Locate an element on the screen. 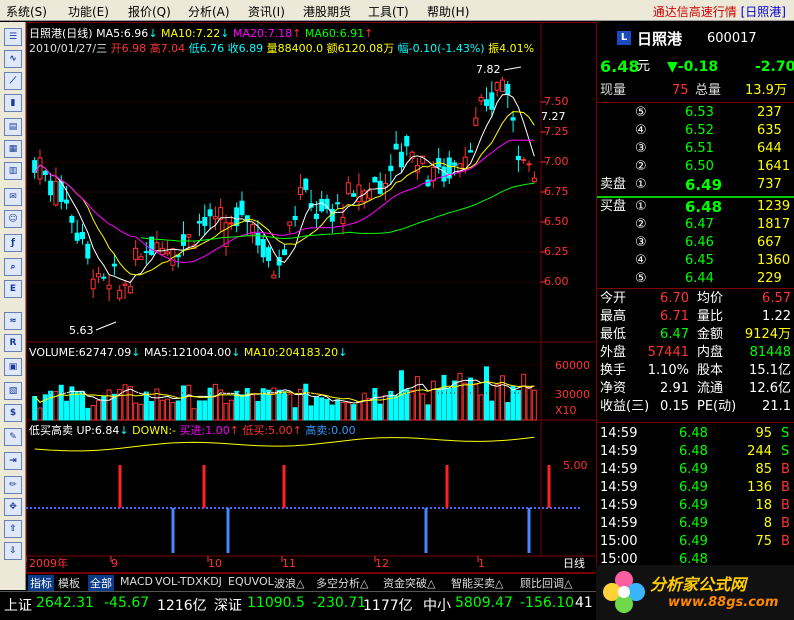  tab-equvol: EQUVOL is located at coordinates (251, 581).